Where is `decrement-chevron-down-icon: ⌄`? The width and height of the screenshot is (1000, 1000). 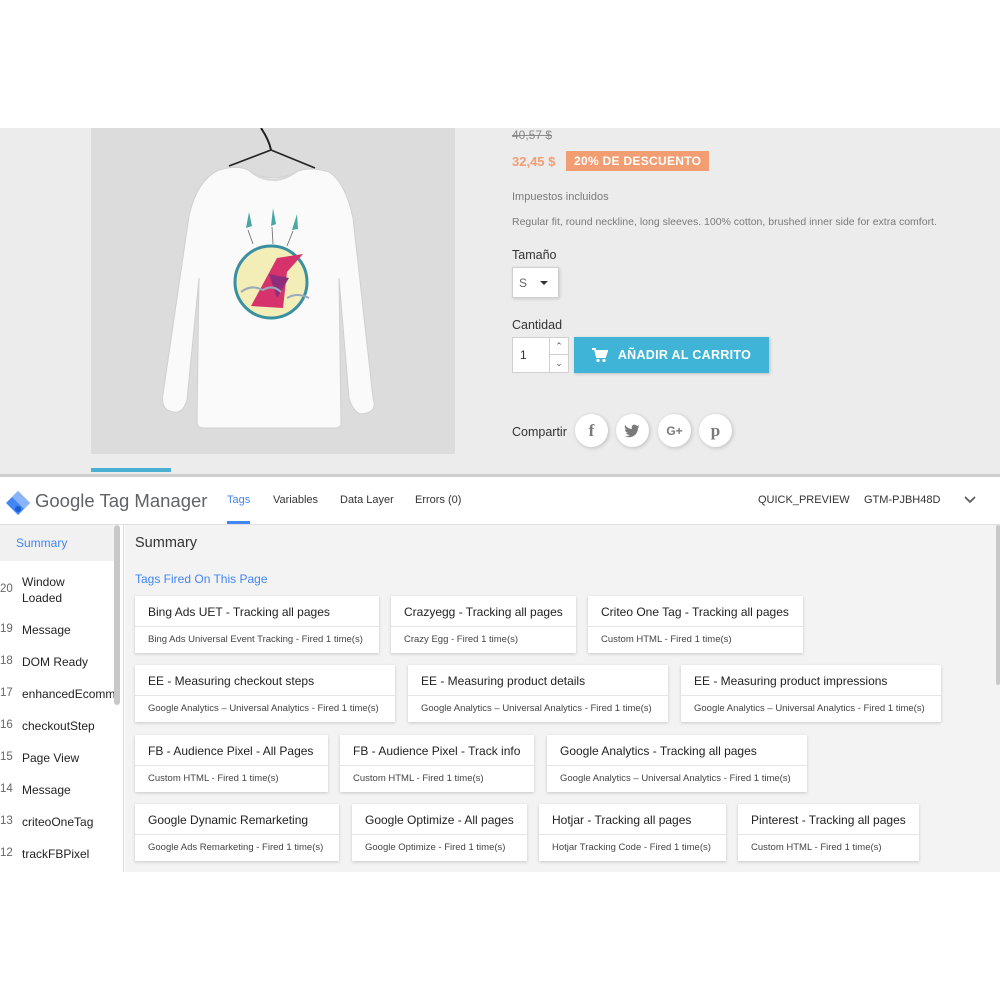
decrement-chevron-down-icon: ⌄ is located at coordinates (559, 363).